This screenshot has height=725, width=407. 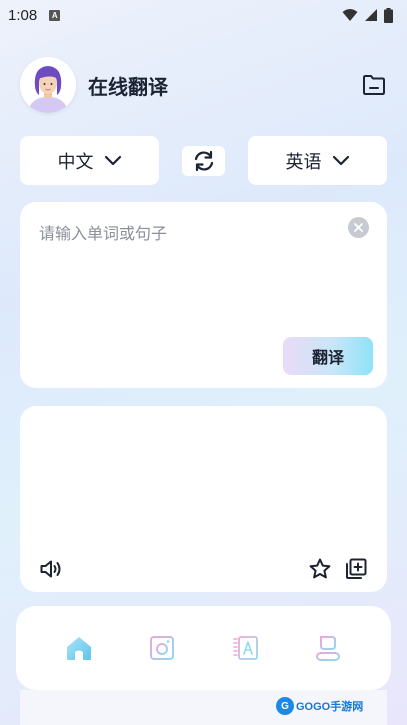 I want to click on folder-icon, so click(x=374, y=85).